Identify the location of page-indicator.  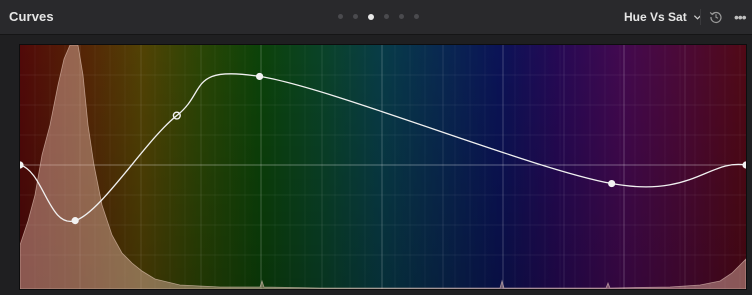
(378, 16).